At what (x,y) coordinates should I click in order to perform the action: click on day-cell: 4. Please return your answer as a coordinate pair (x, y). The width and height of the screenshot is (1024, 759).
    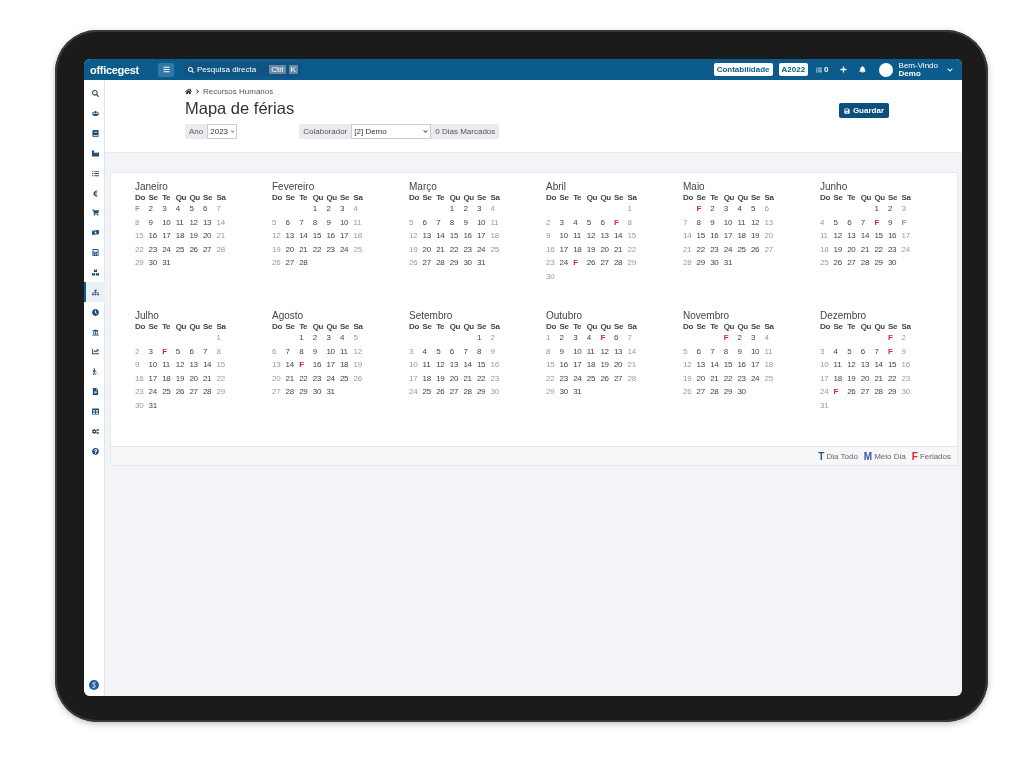
    Looking at the image, I should click on (593, 340).